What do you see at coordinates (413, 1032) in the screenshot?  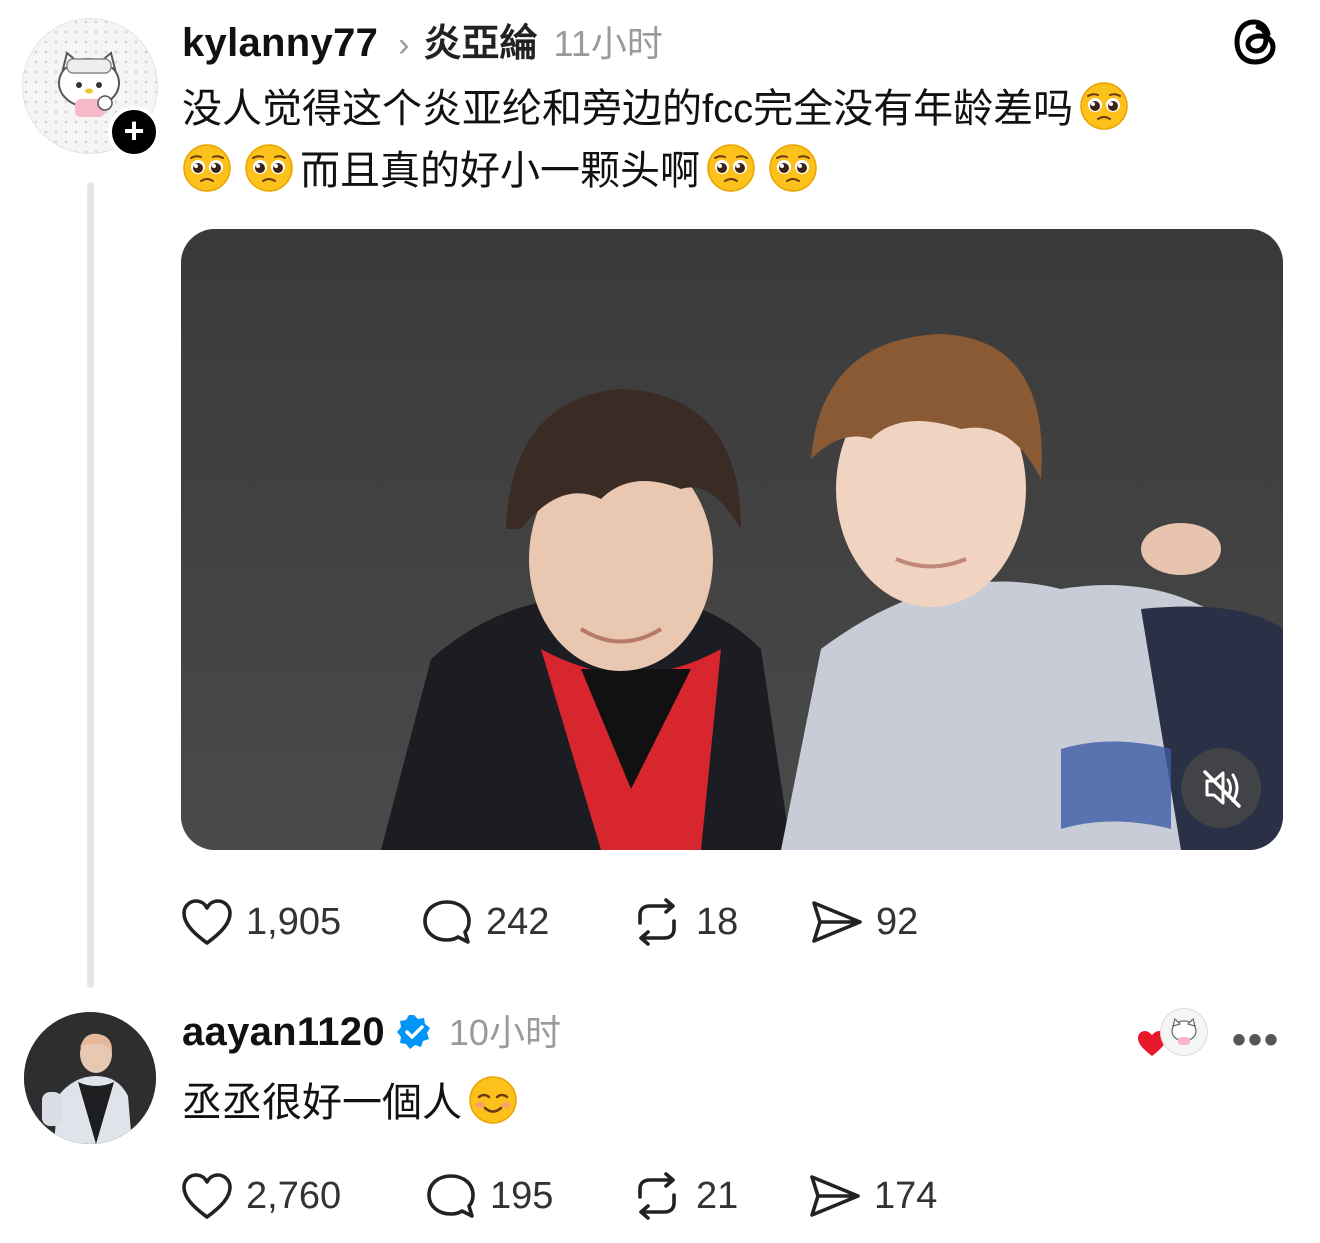 I see `verified-badge-icon` at bounding box center [413, 1032].